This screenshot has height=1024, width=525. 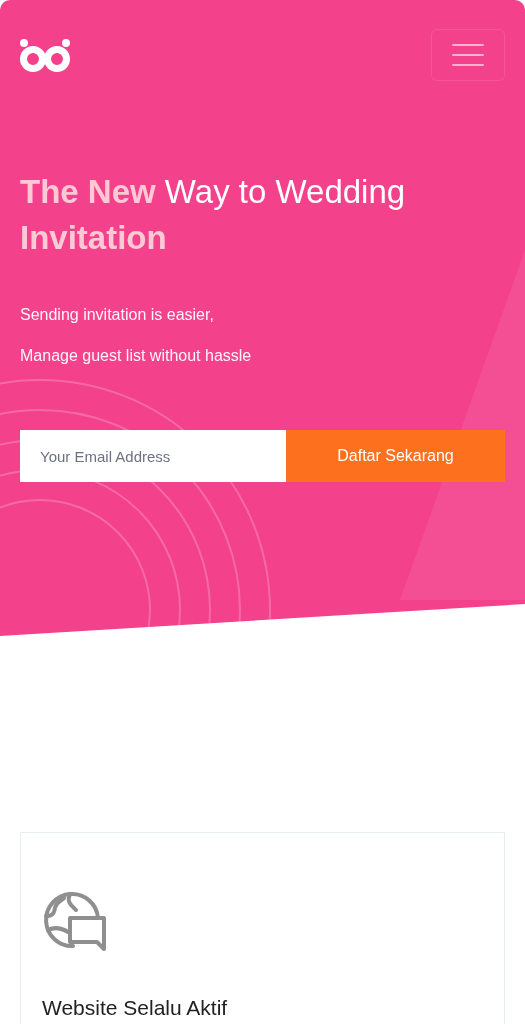 I want to click on menu-button, so click(x=468, y=55).